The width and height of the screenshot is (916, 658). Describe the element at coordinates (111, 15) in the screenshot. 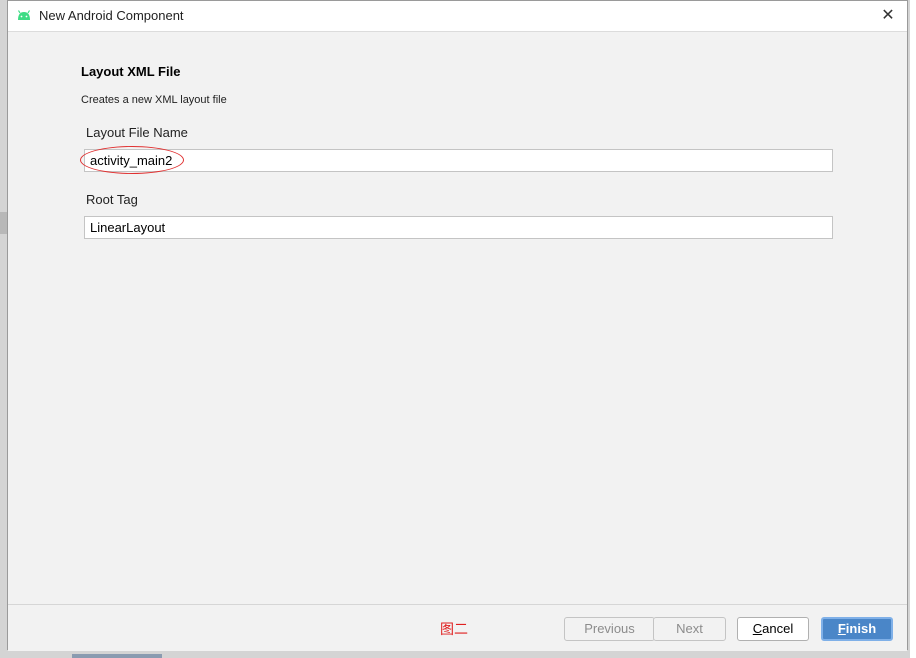

I see `window-title: New Android Component` at that location.